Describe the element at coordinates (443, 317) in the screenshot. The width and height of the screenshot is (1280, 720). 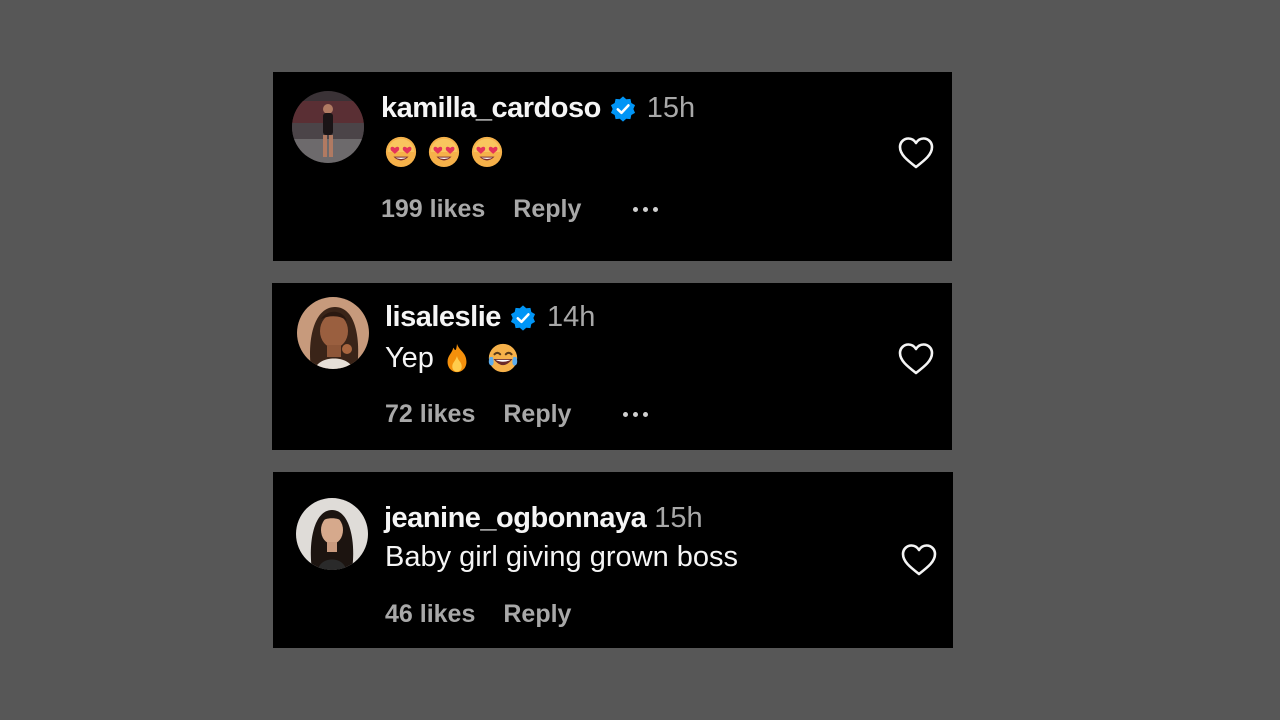
I see `username: lisaleslie` at that location.